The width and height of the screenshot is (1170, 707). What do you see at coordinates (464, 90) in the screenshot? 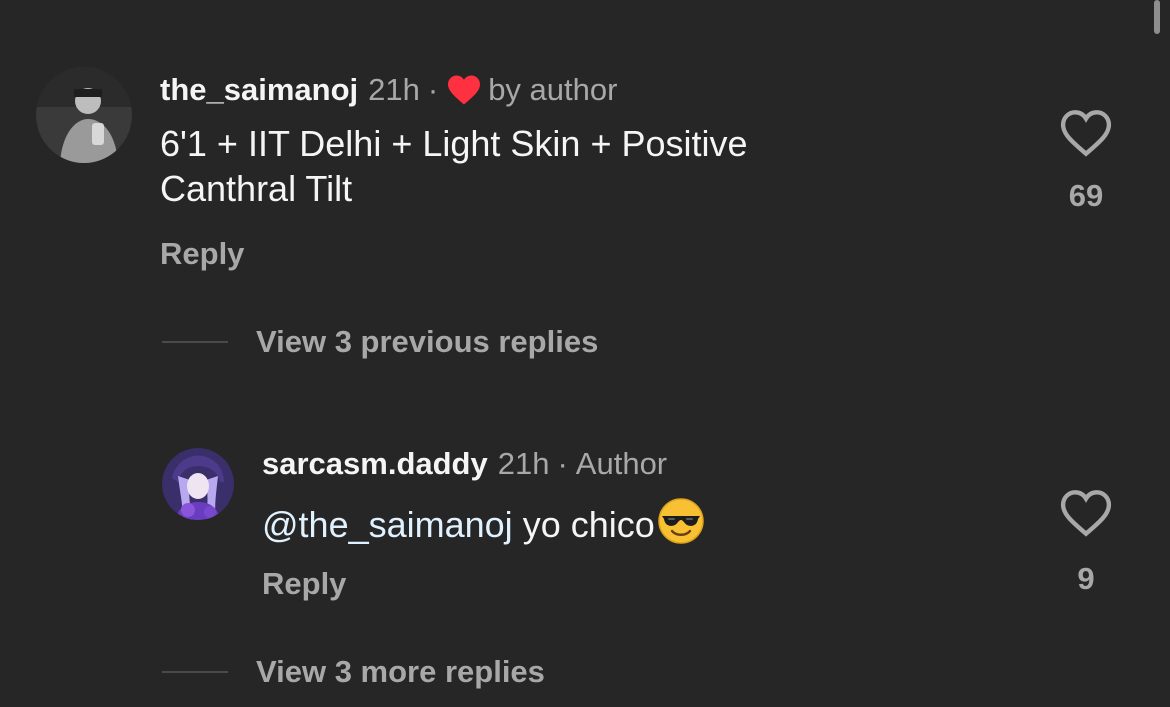
I see `heart-icon` at bounding box center [464, 90].